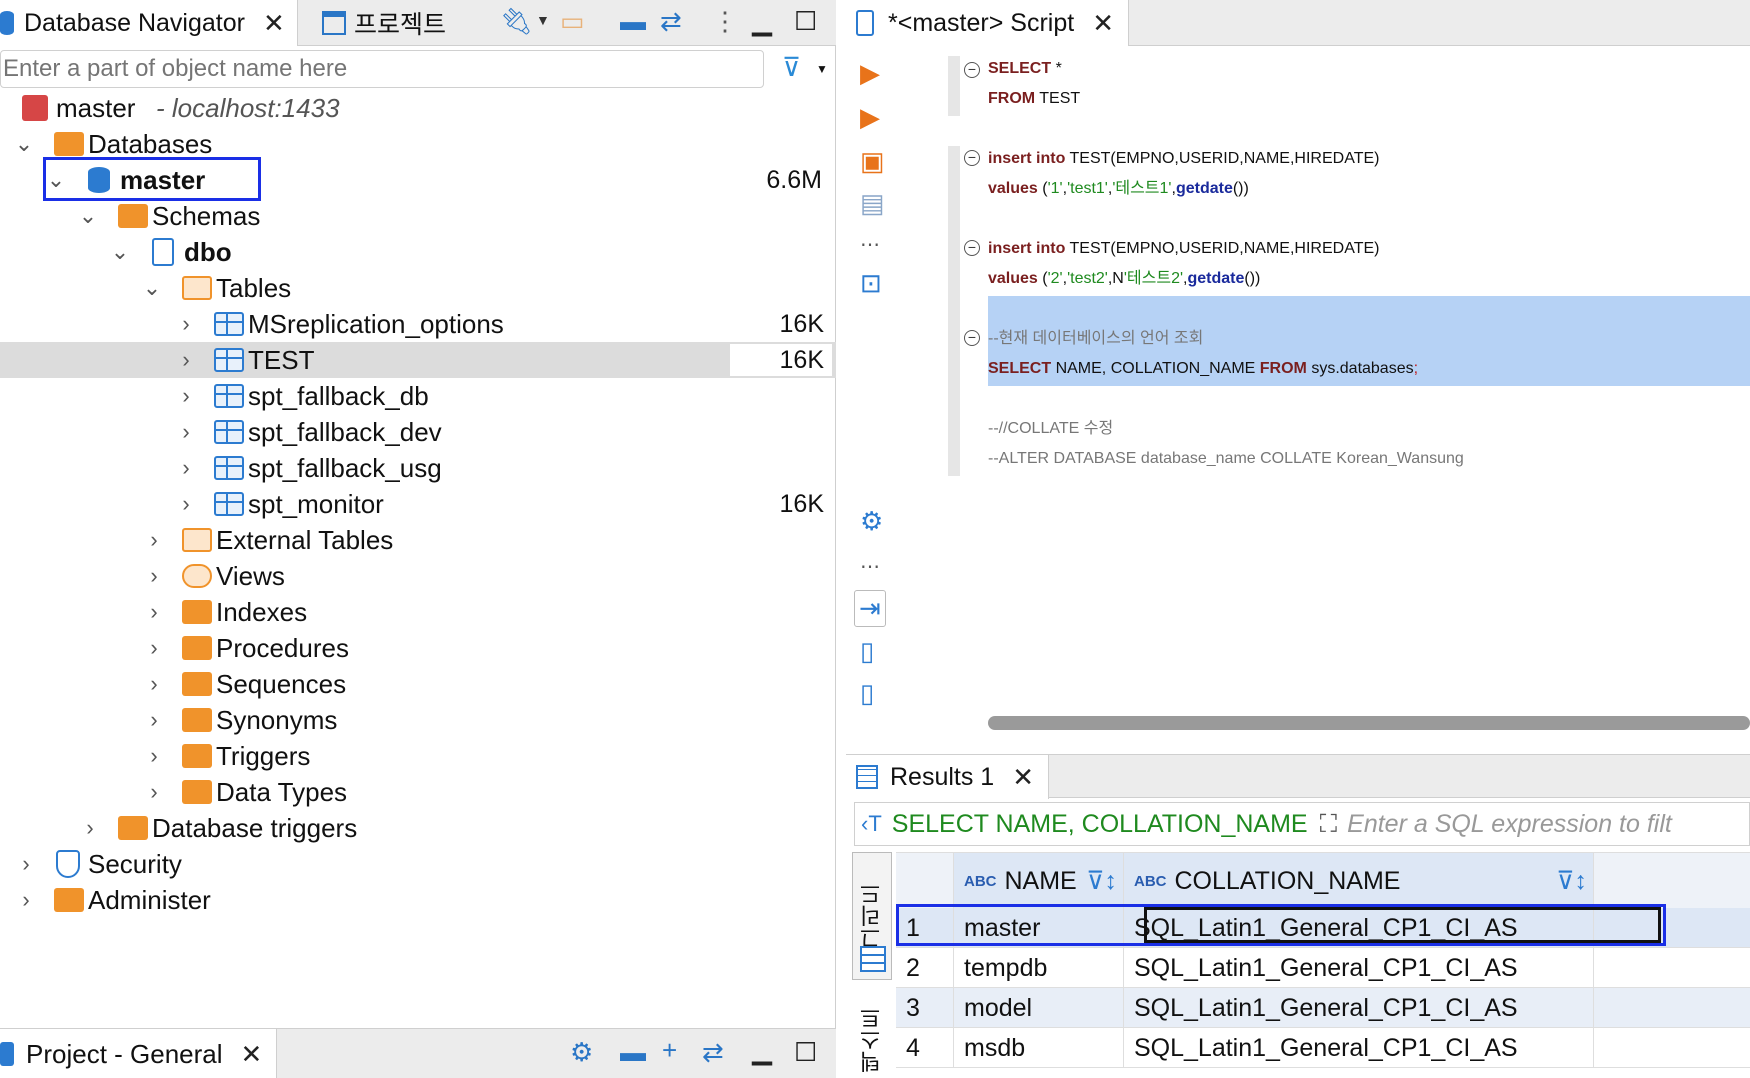 The width and height of the screenshot is (1750, 1078). Describe the element at coordinates (382, 69) in the screenshot. I see `object-search-input` at that location.